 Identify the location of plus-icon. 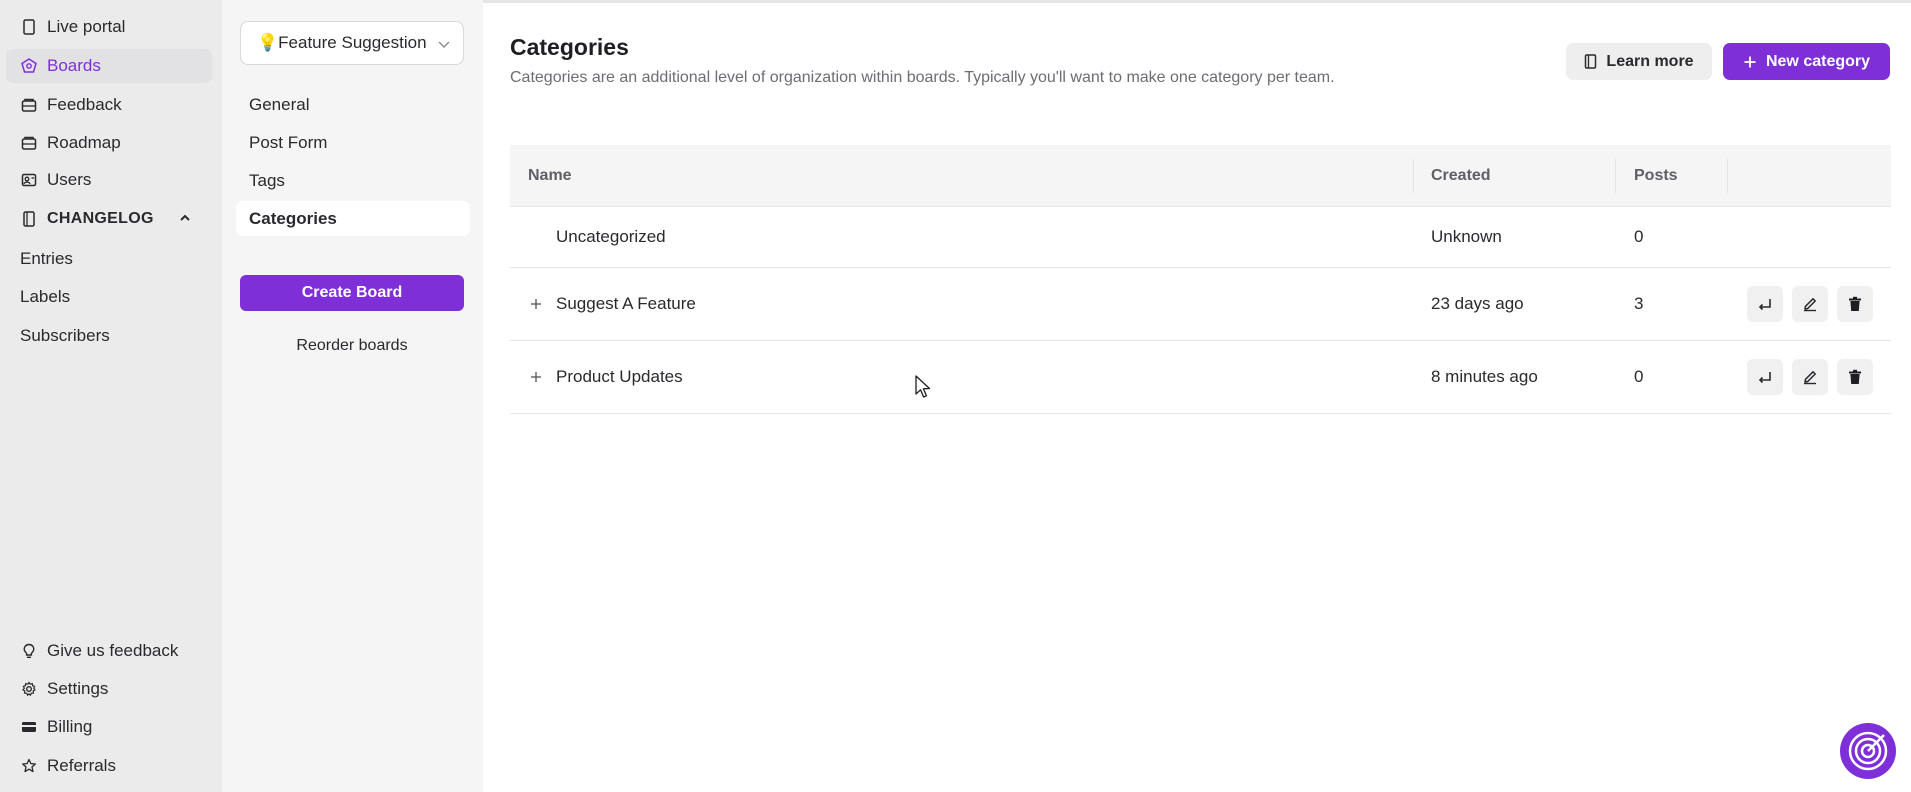
(1750, 62).